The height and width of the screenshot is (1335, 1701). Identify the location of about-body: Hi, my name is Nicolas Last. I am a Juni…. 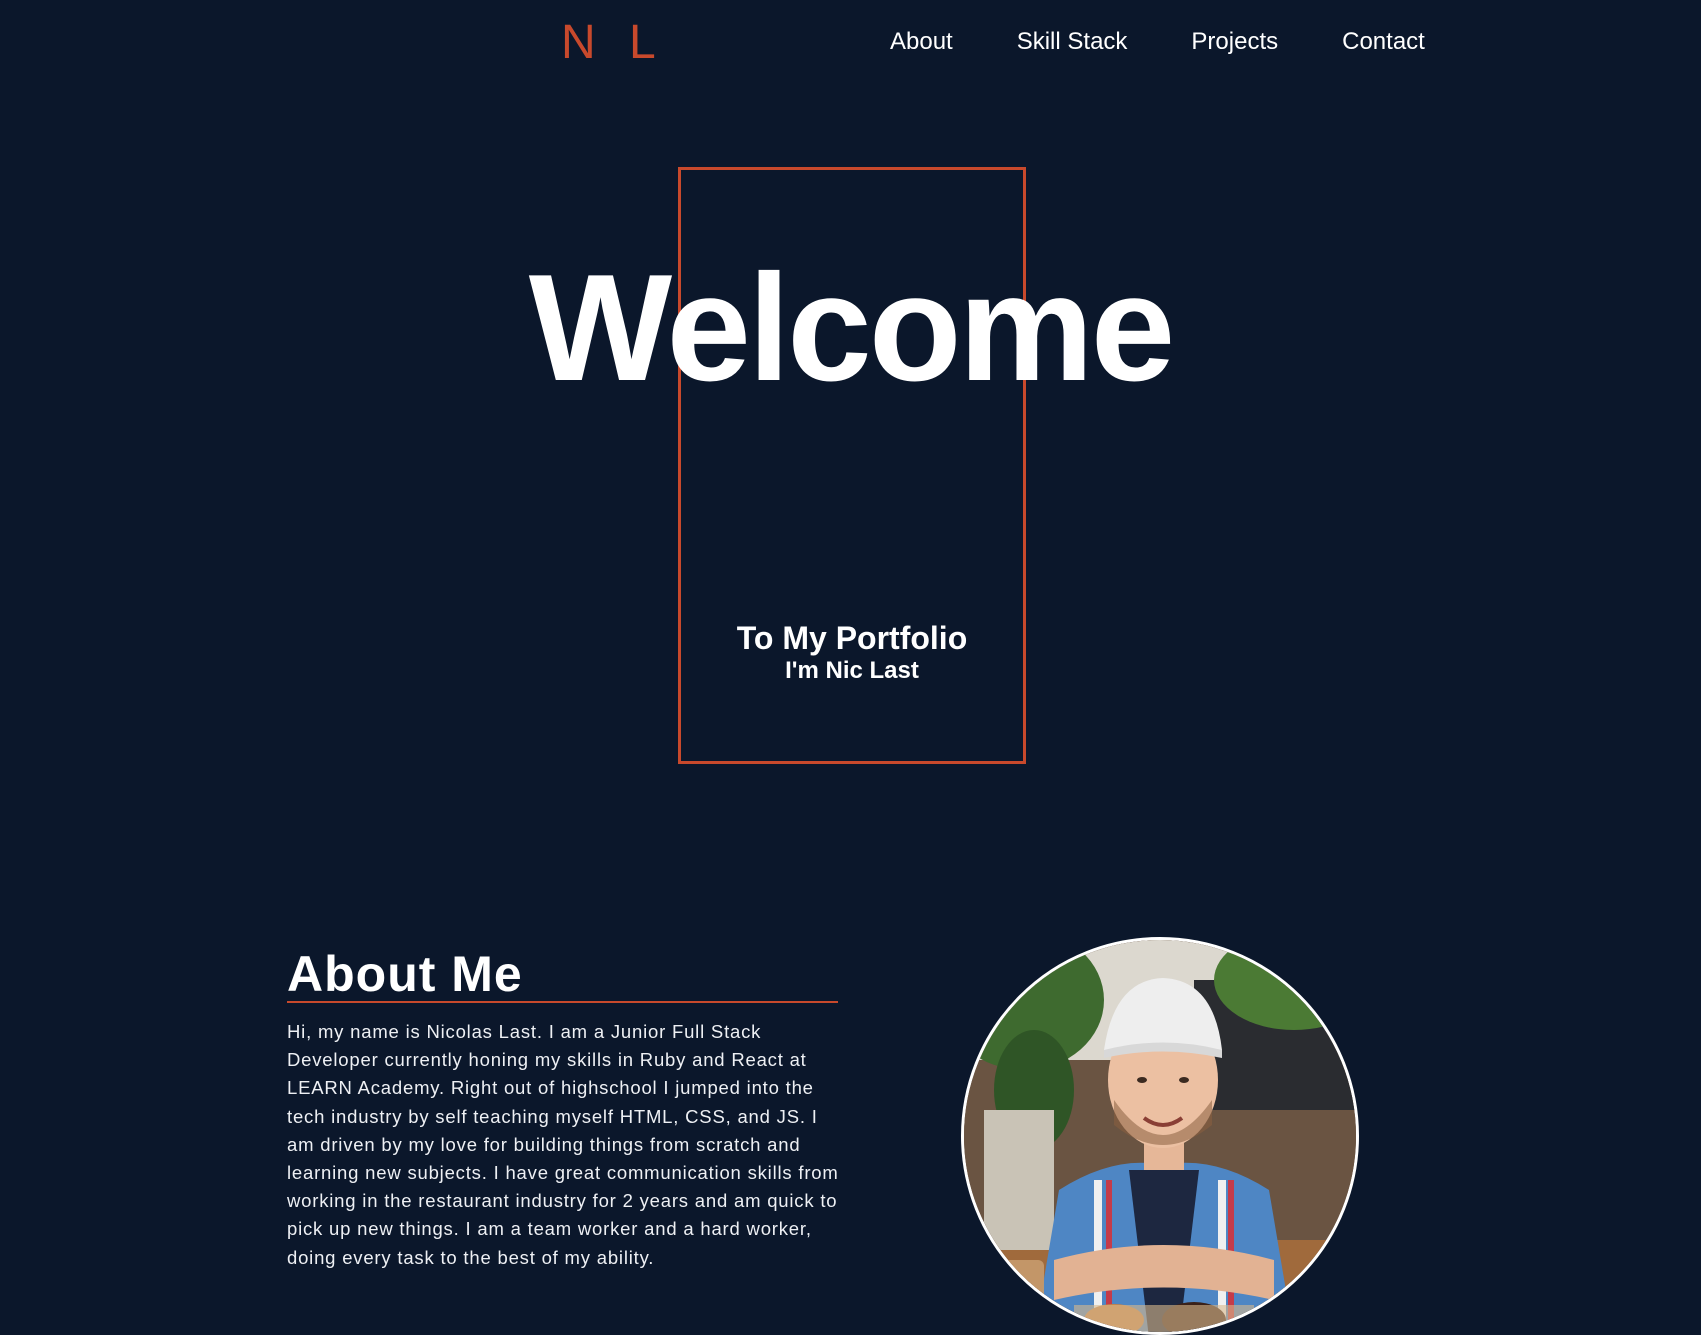
(563, 1144).